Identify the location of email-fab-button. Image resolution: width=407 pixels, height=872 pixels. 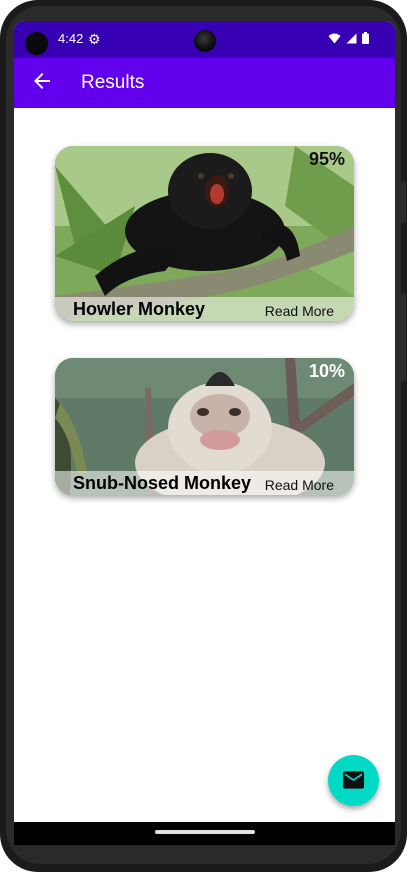
(353, 780).